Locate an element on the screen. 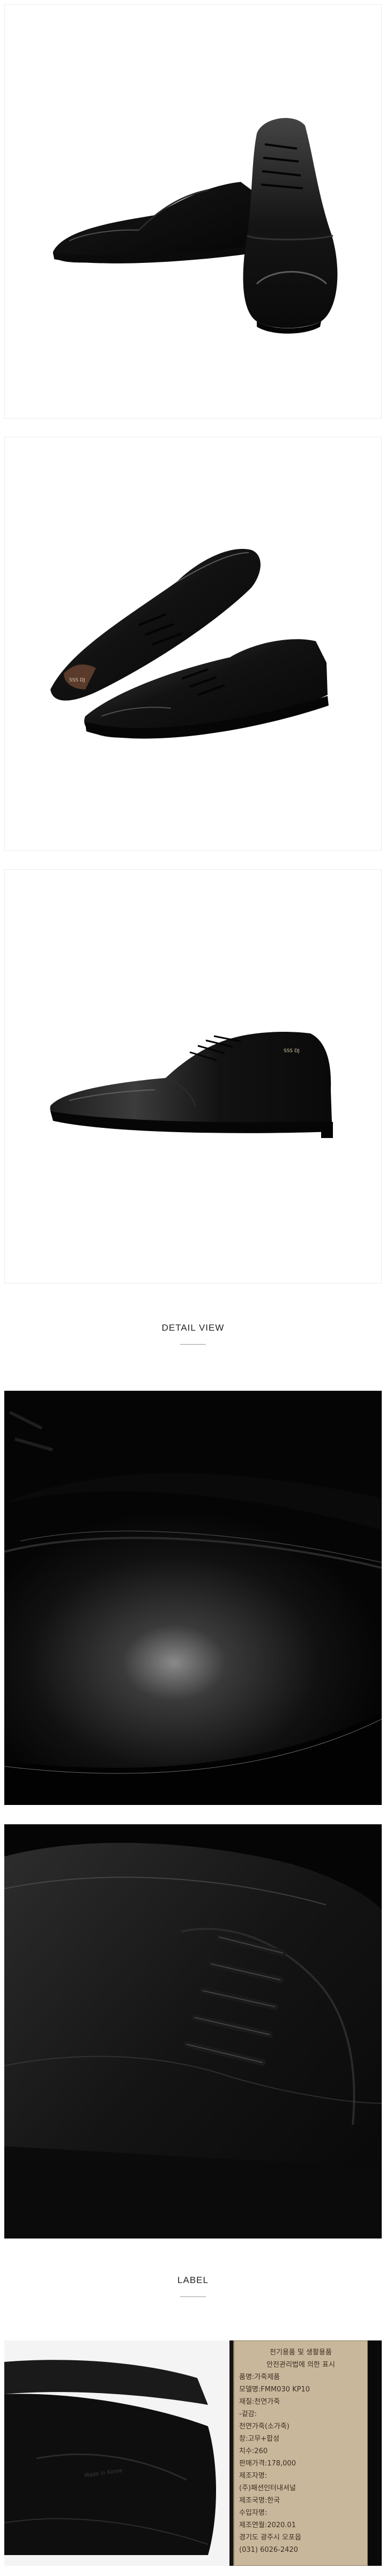 The height and width of the screenshot is (2576, 386). tag-line: 수입자명: is located at coordinates (253, 2513).